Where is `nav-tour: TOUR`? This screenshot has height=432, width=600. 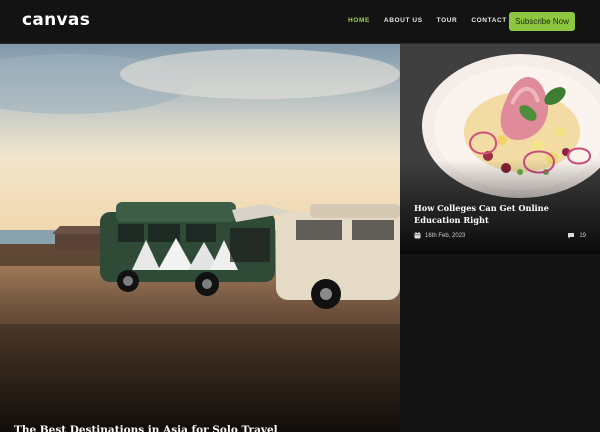
nav-tour: TOUR is located at coordinates (447, 20).